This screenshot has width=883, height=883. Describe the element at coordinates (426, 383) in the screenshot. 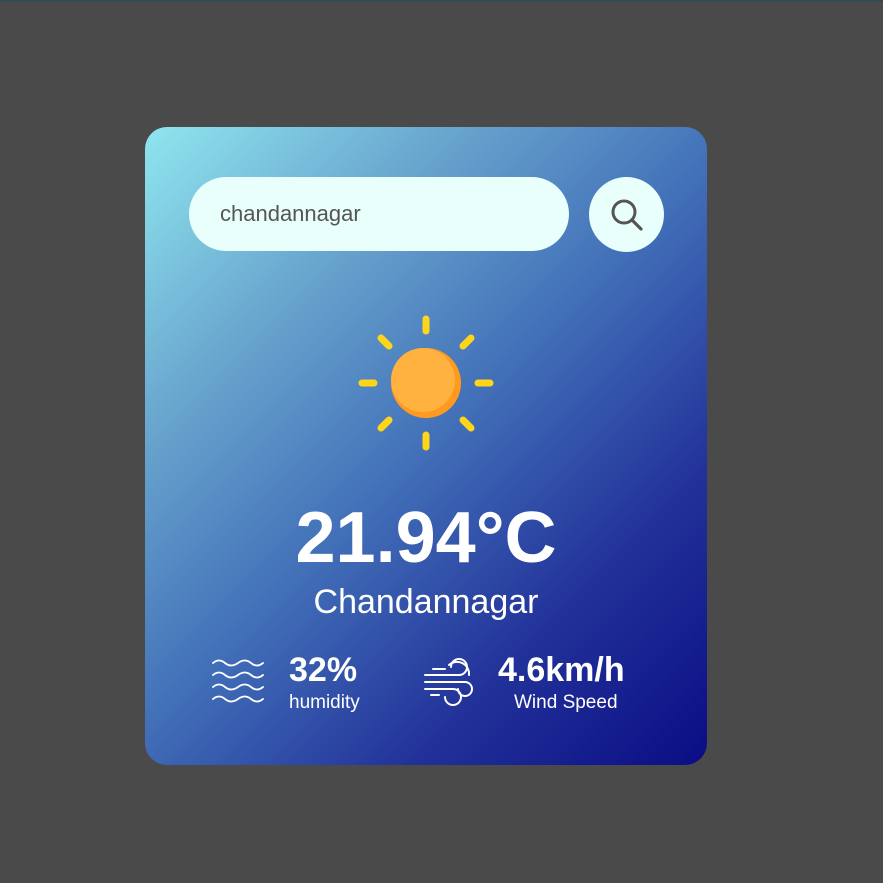

I see `sun-icon` at that location.